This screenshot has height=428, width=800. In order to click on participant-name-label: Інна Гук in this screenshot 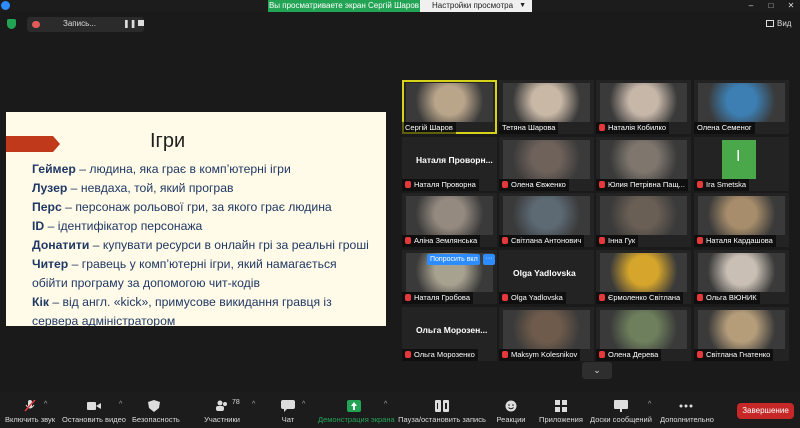, I will do `click(617, 241)`.